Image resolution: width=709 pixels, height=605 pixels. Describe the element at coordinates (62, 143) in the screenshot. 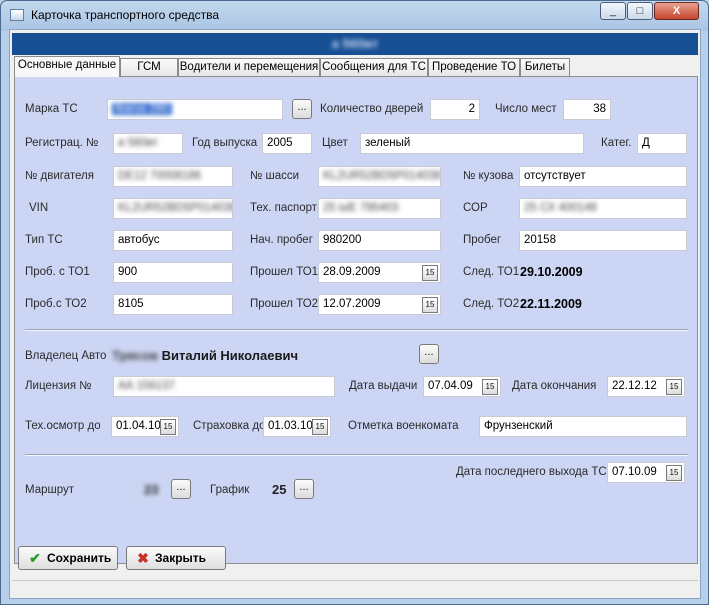

I see `reg-label: Регистрац. №` at that location.